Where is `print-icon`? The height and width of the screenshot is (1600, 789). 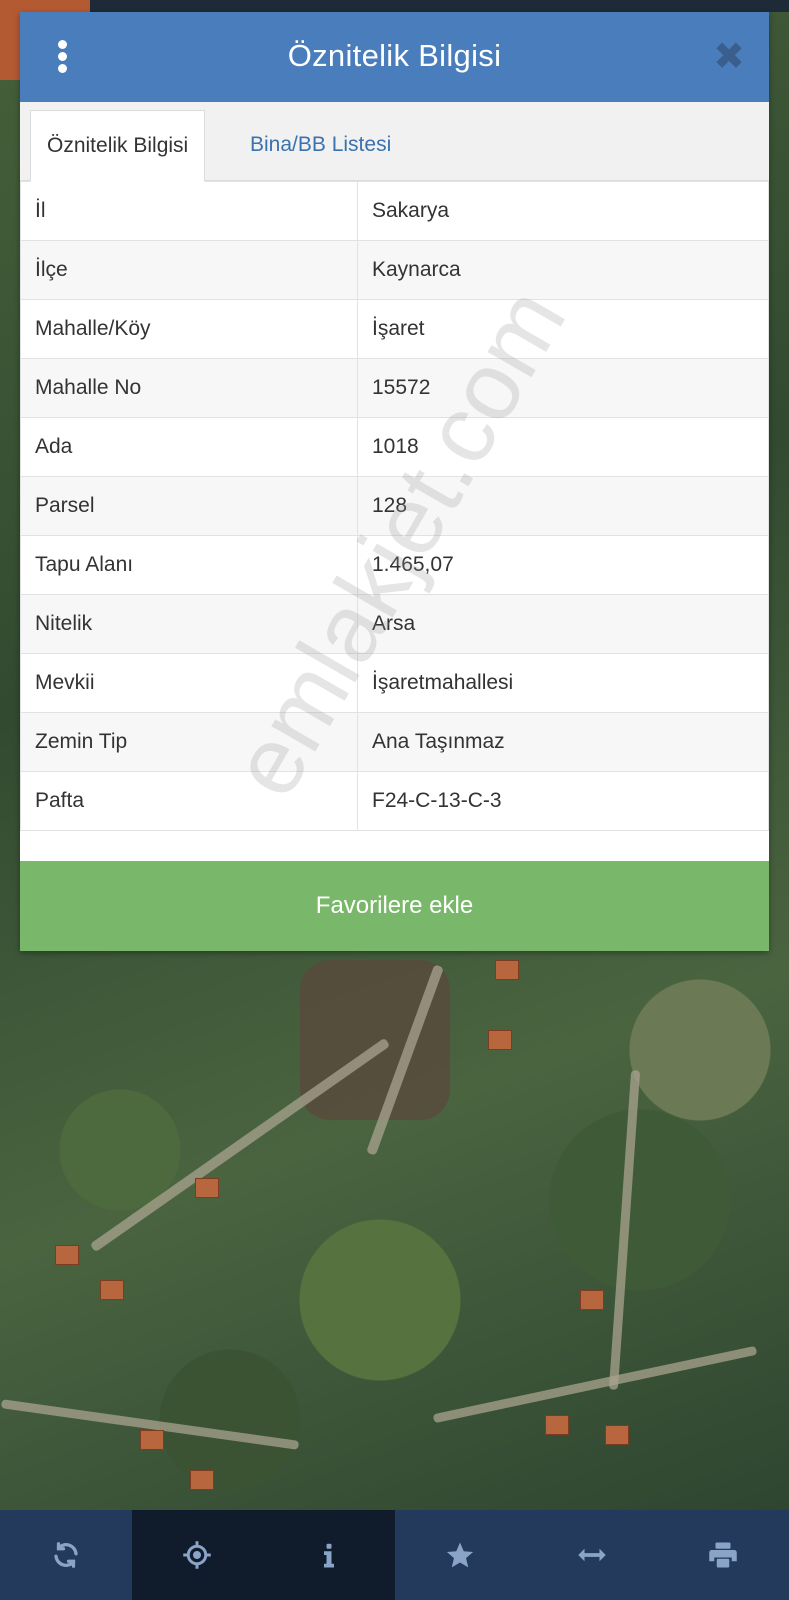
print-icon is located at coordinates (723, 1555).